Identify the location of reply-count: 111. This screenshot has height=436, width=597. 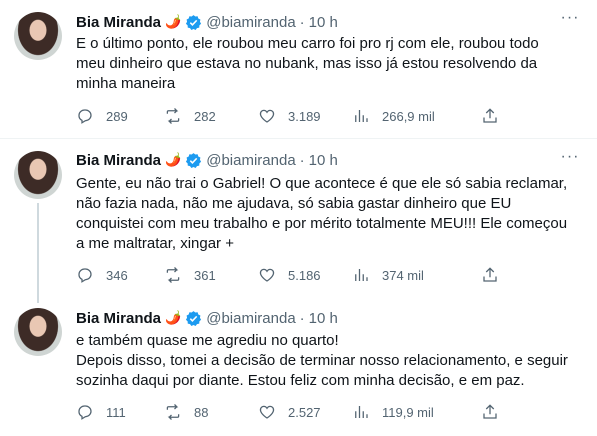
(116, 412).